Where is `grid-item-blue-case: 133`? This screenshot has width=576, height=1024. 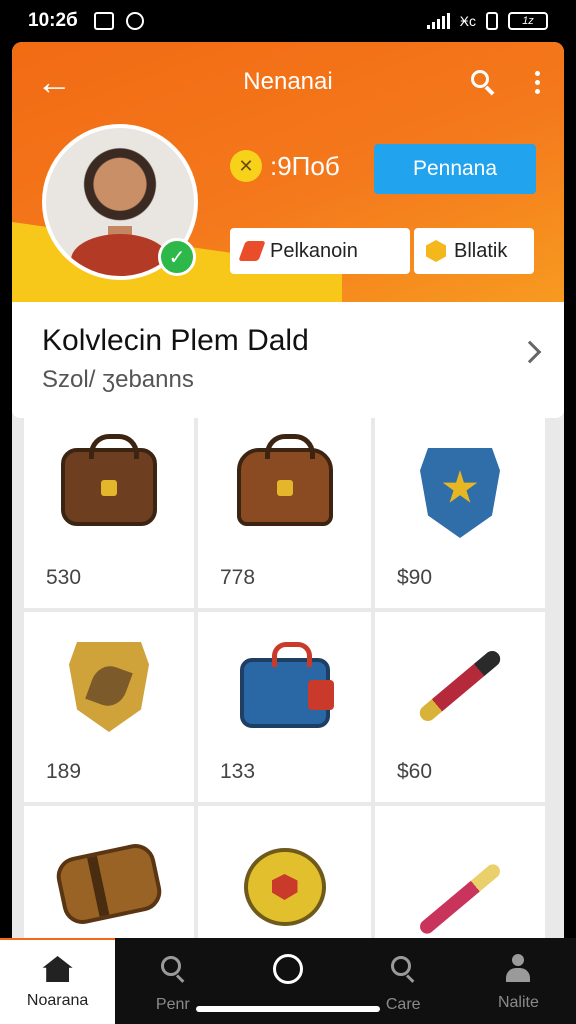 grid-item-blue-case: 133 is located at coordinates (284, 707).